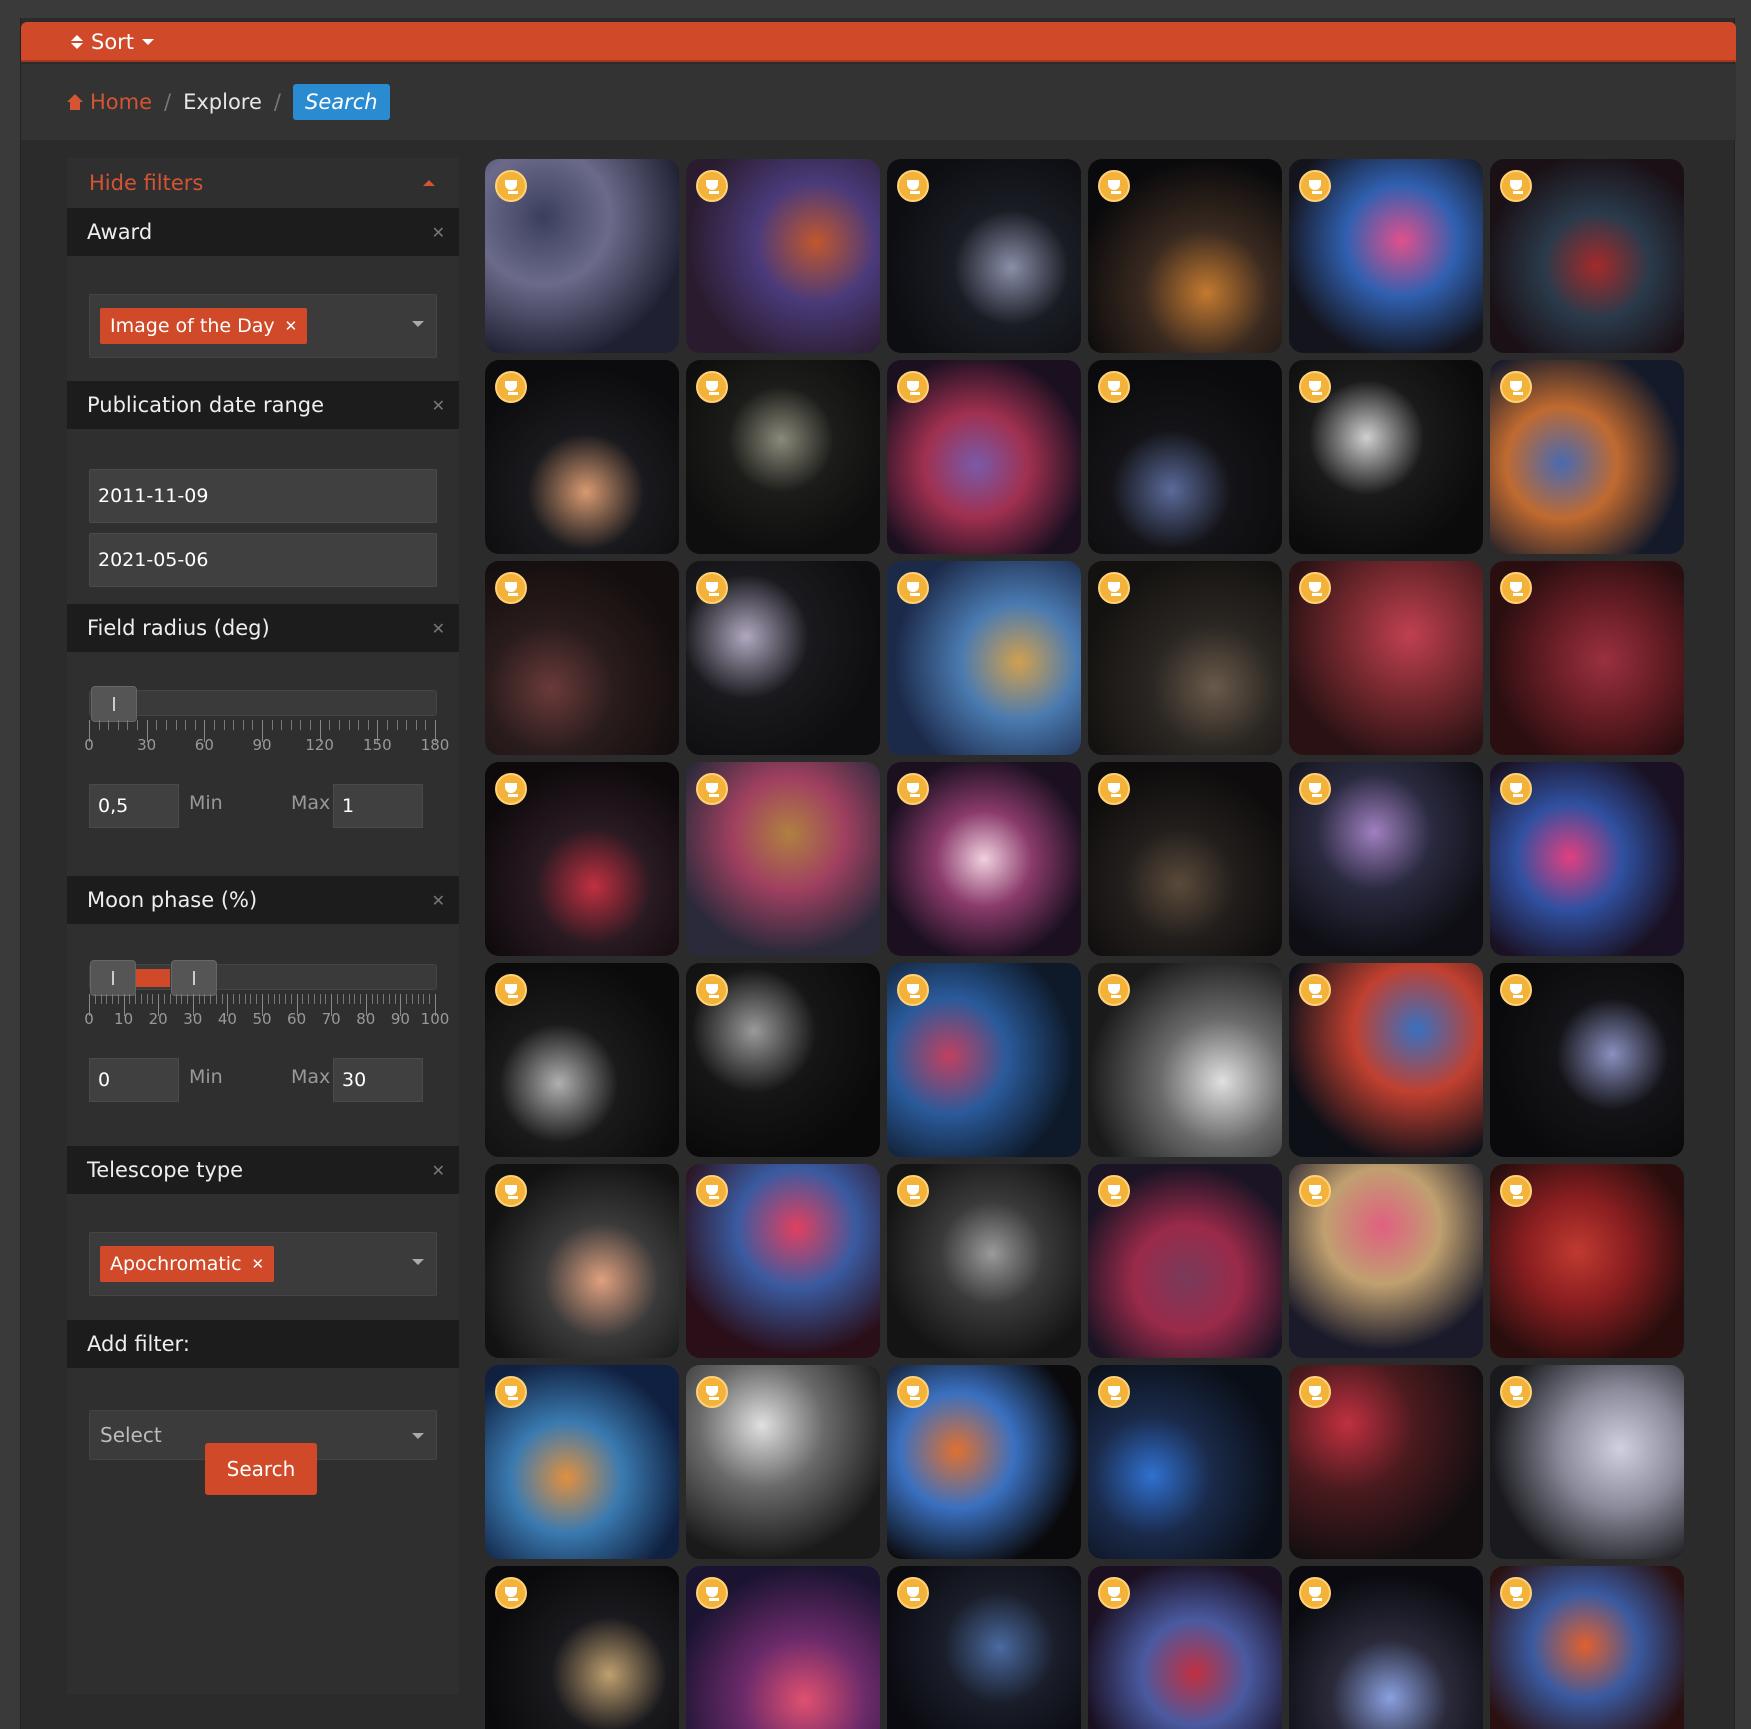 The height and width of the screenshot is (1729, 1751). I want to click on breadcrumb-explore: Explore, so click(222, 102).